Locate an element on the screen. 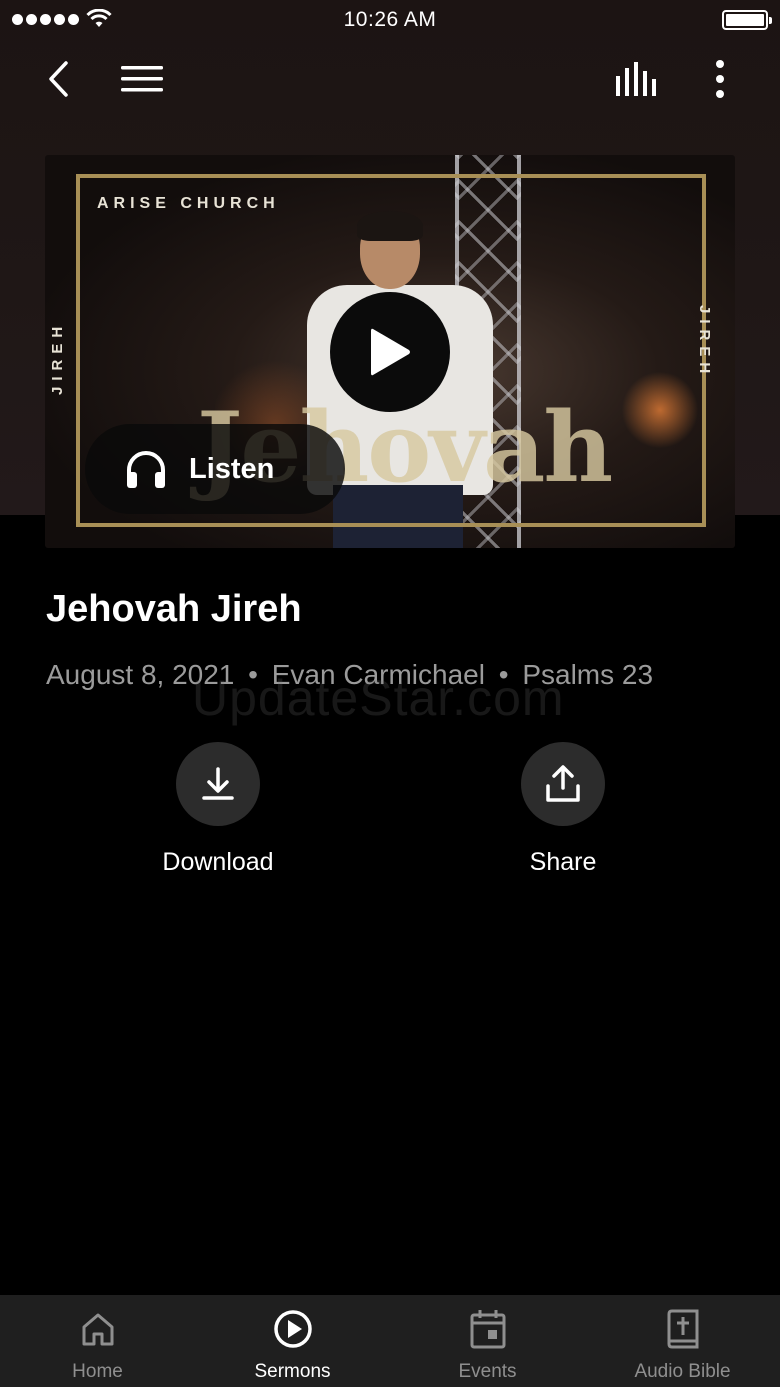  share-icon is located at coordinates (563, 783).